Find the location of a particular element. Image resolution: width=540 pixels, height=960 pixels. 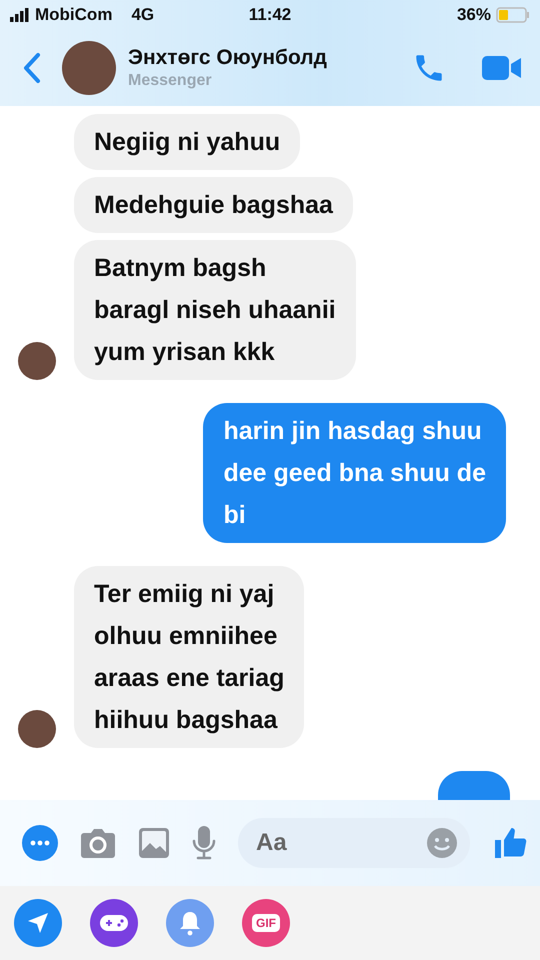

game-button is located at coordinates (114, 923).